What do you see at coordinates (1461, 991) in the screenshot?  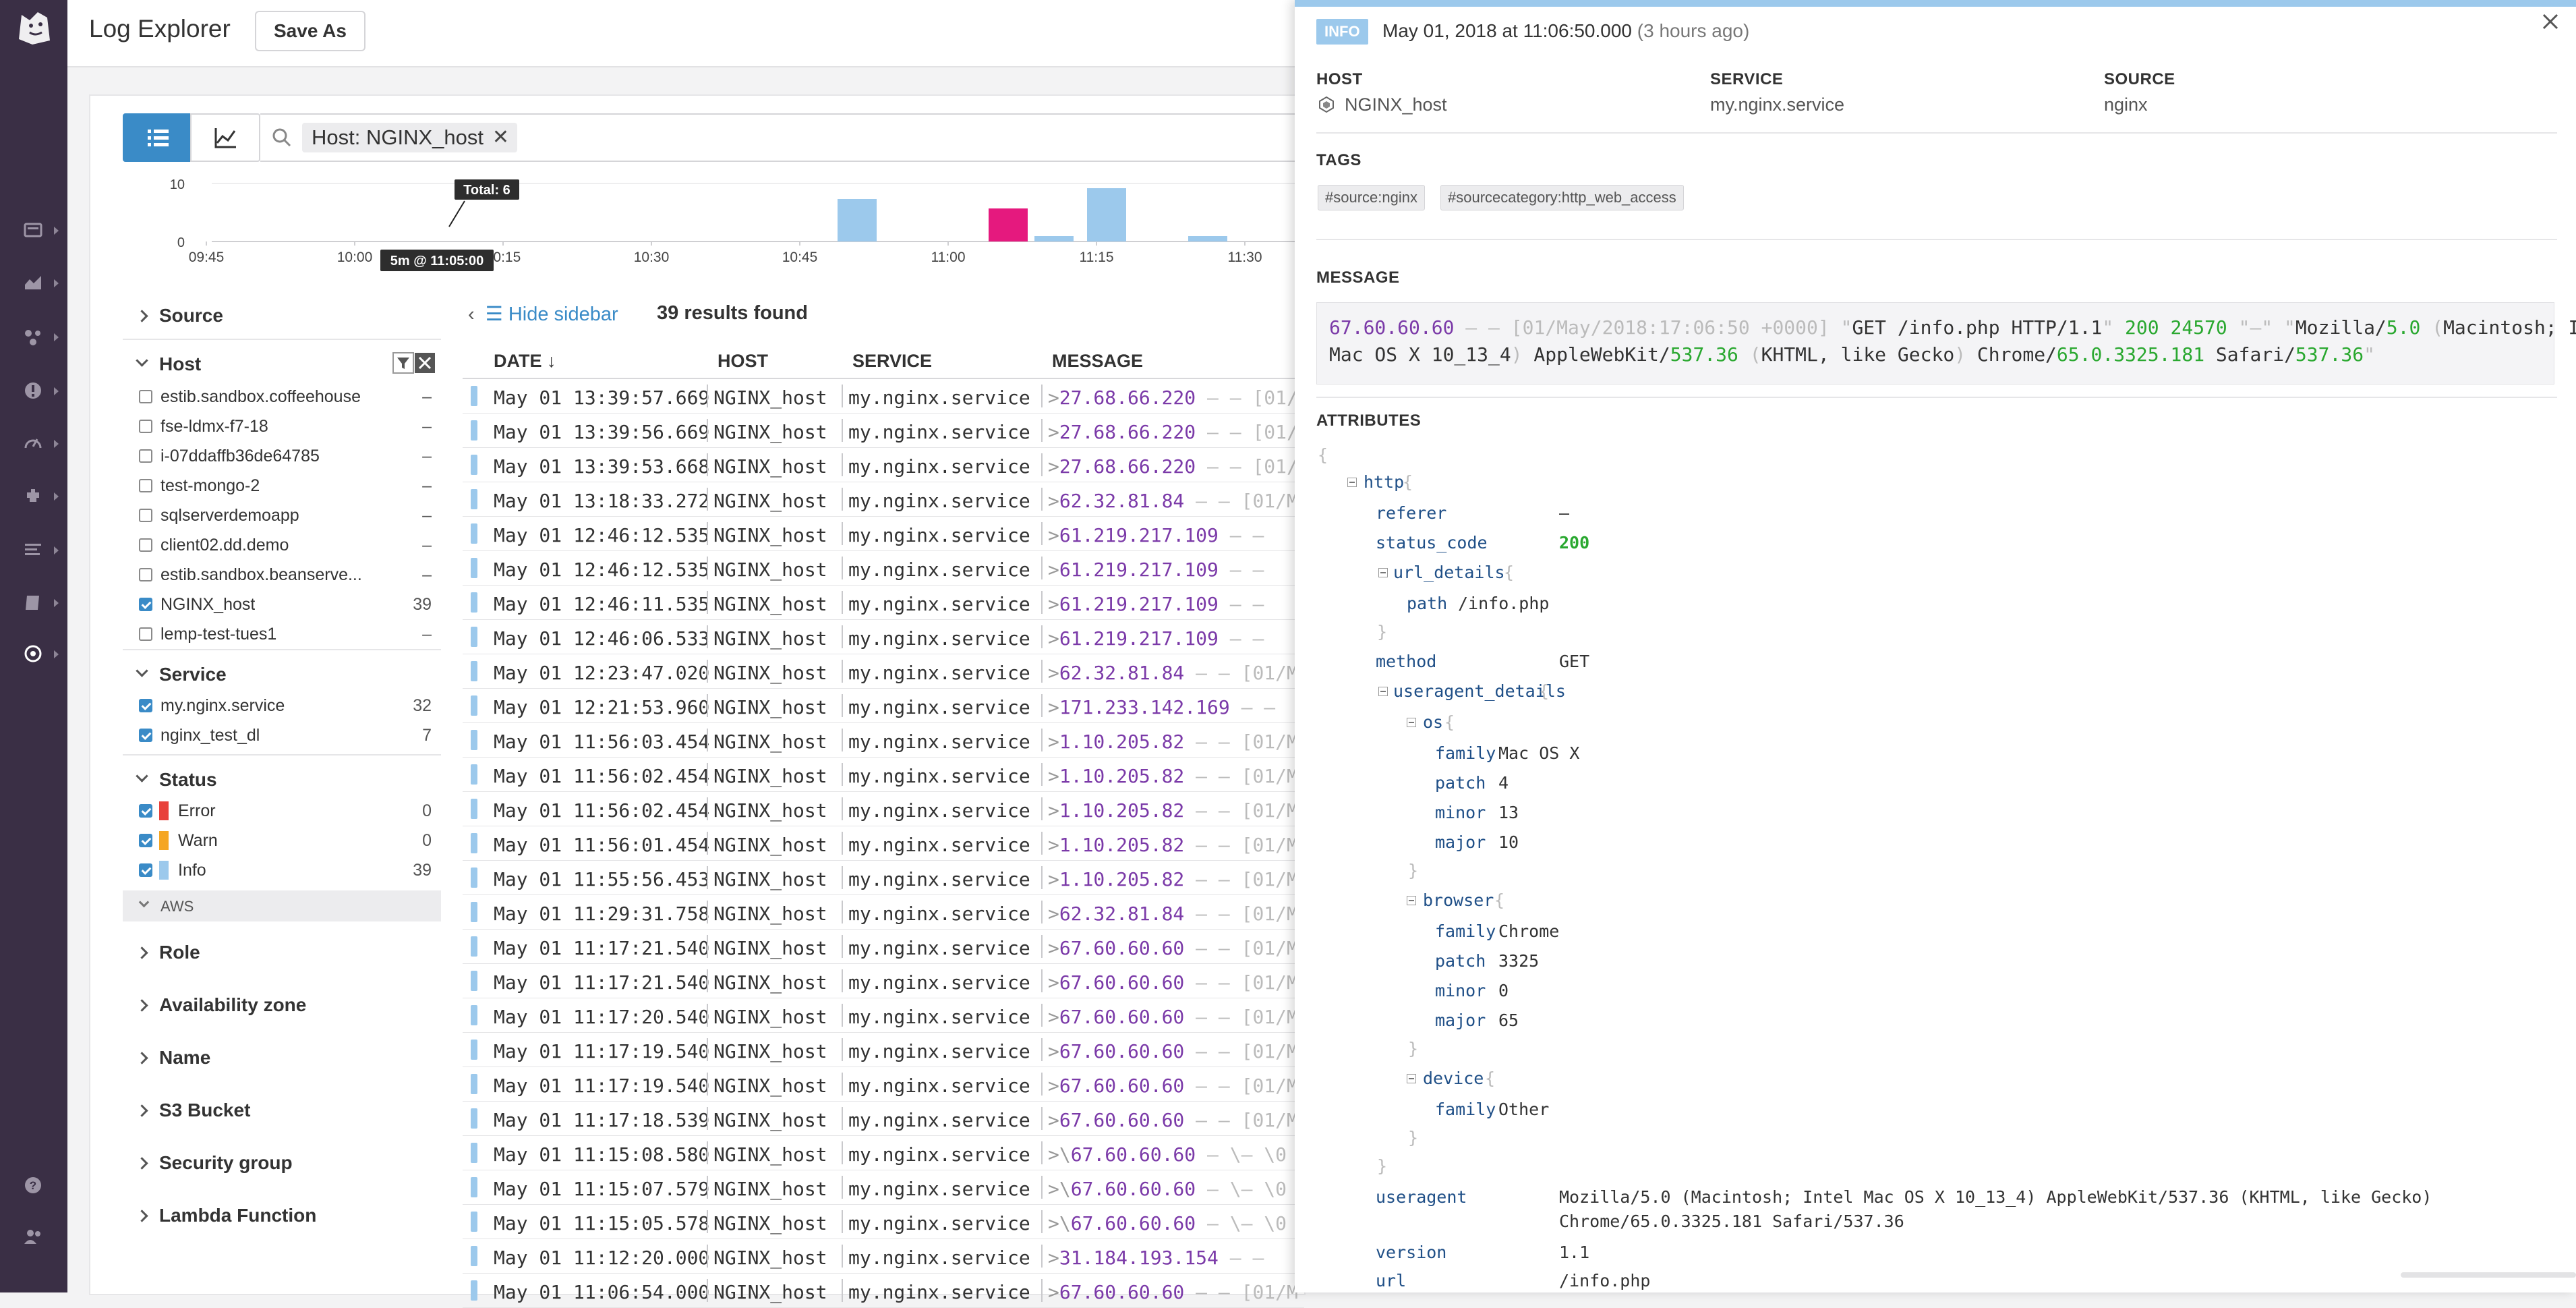 I see `attr-browser-minor: minor` at bounding box center [1461, 991].